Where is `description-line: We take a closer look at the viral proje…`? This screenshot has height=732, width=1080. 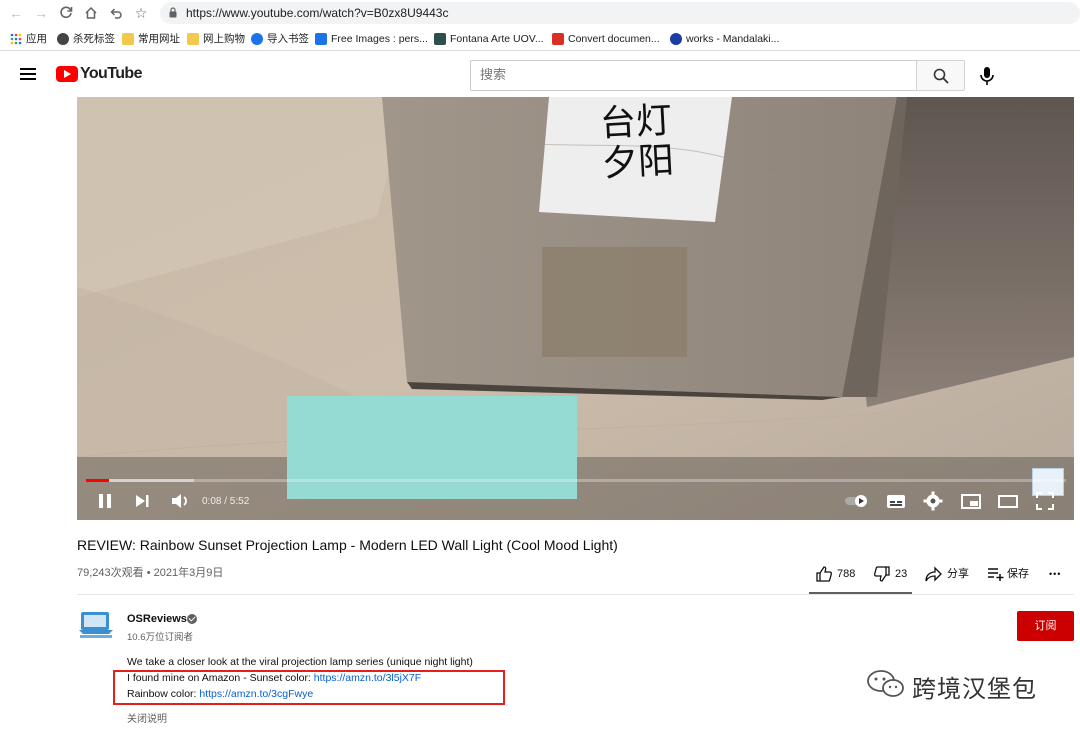 description-line: We take a closer look at the viral proje… is located at coordinates (300, 662).